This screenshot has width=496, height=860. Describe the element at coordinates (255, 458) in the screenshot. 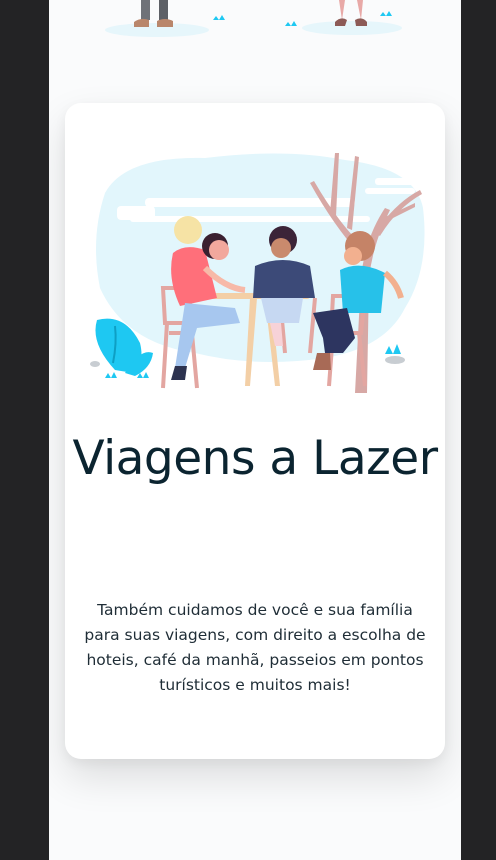

I see `card-title: Viagens a Lazer` at that location.